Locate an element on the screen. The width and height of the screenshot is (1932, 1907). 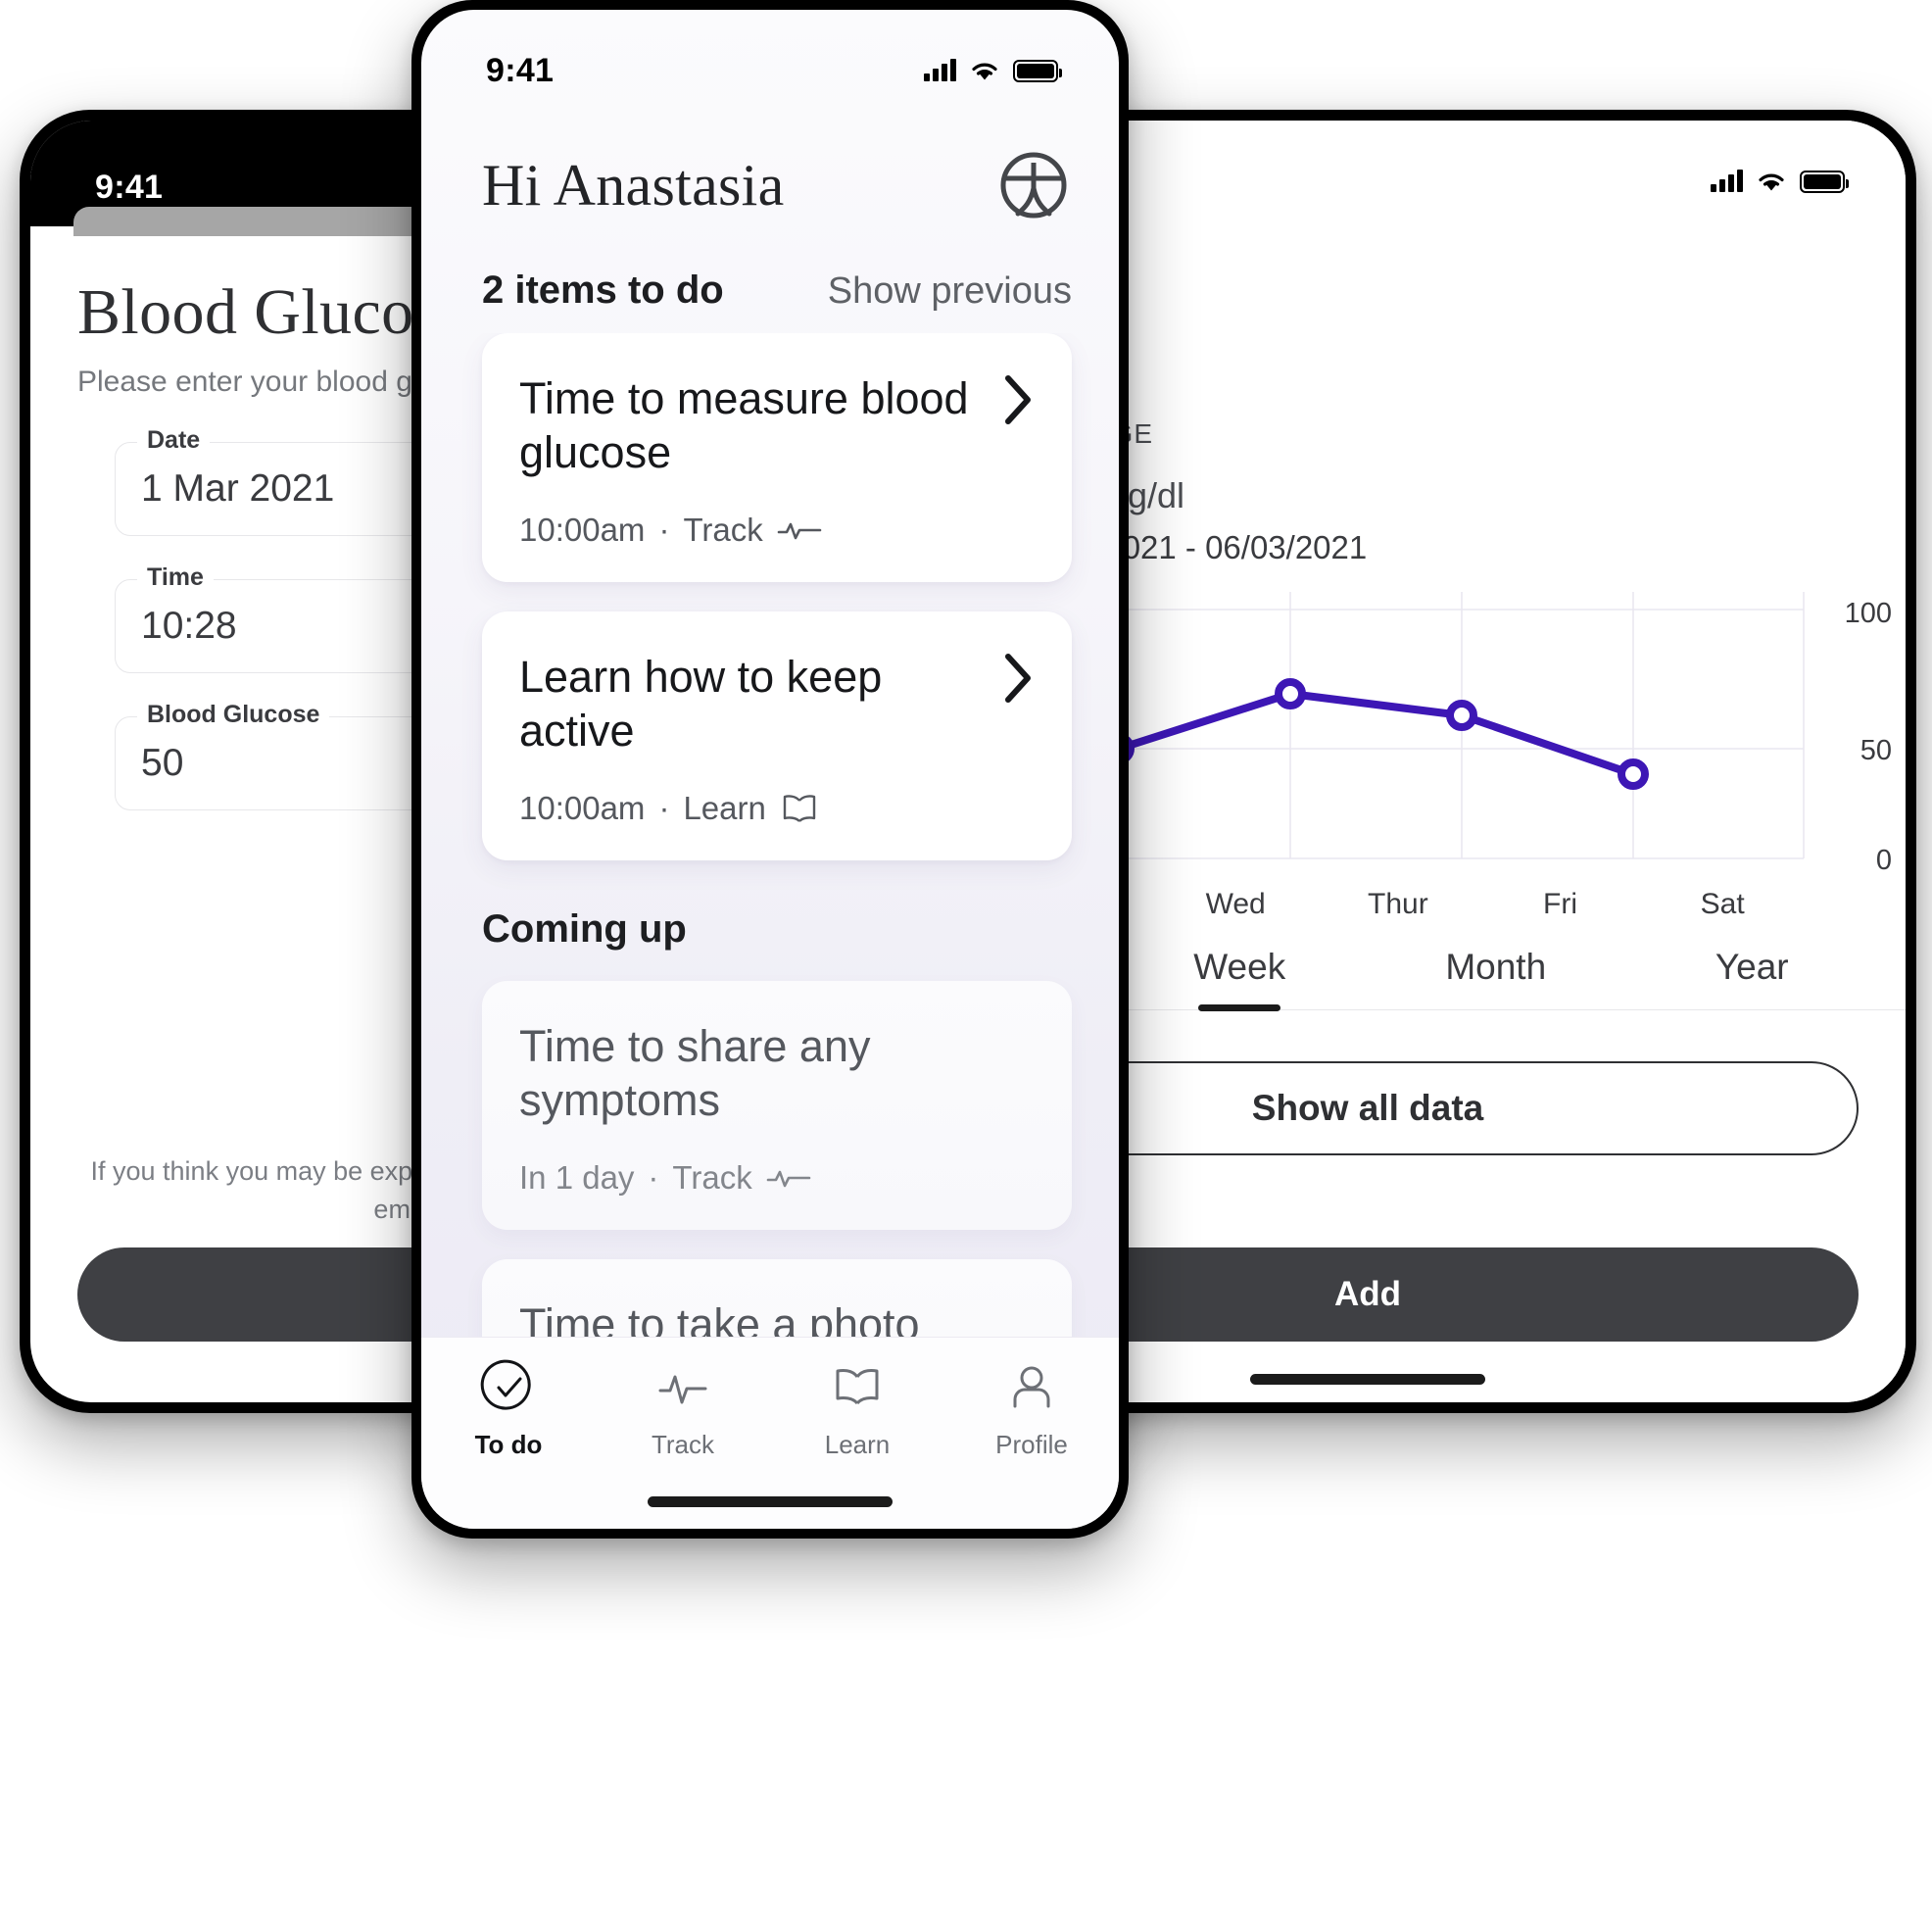
greeting-text: Hi Anastasia is located at coordinates (633, 185).